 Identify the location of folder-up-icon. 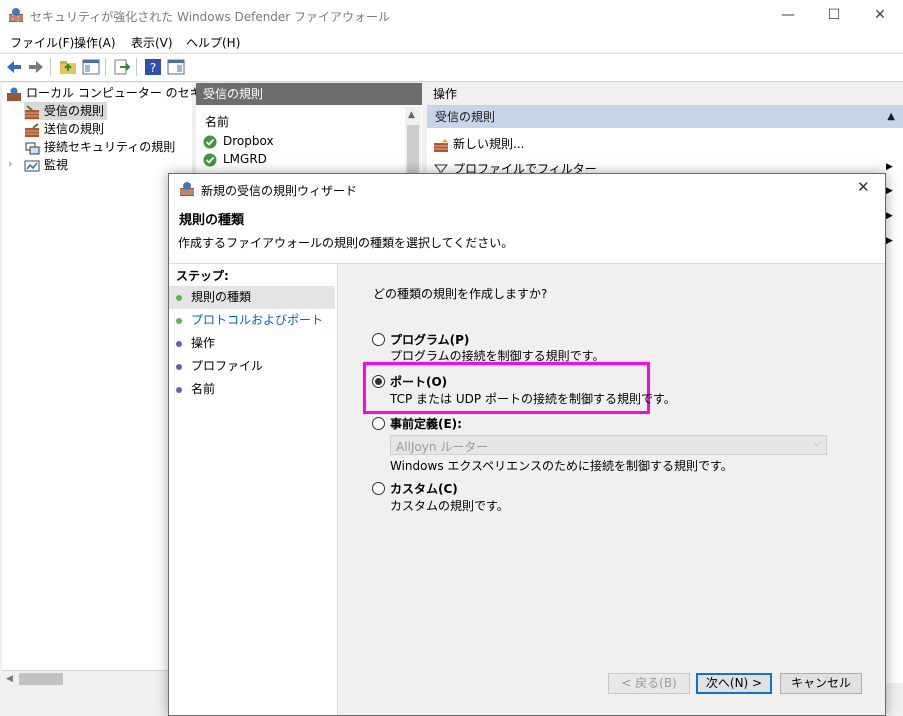
(68, 67).